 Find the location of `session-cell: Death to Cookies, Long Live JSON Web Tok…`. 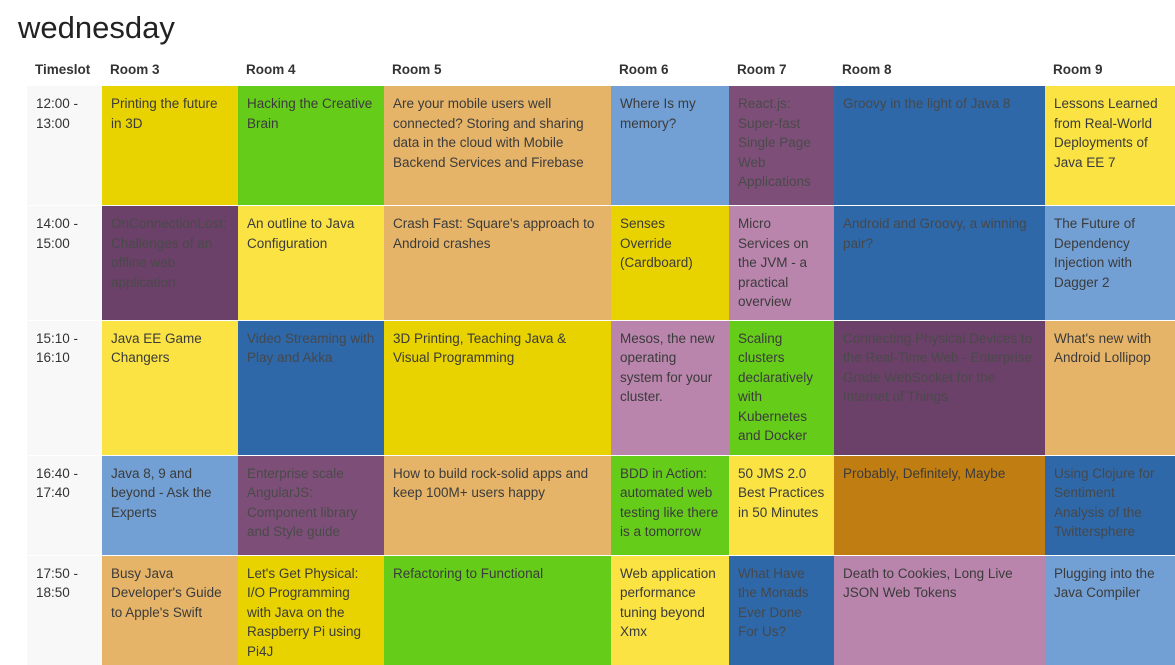

session-cell: Death to Cookies, Long Live JSON Web Tok… is located at coordinates (939, 609).